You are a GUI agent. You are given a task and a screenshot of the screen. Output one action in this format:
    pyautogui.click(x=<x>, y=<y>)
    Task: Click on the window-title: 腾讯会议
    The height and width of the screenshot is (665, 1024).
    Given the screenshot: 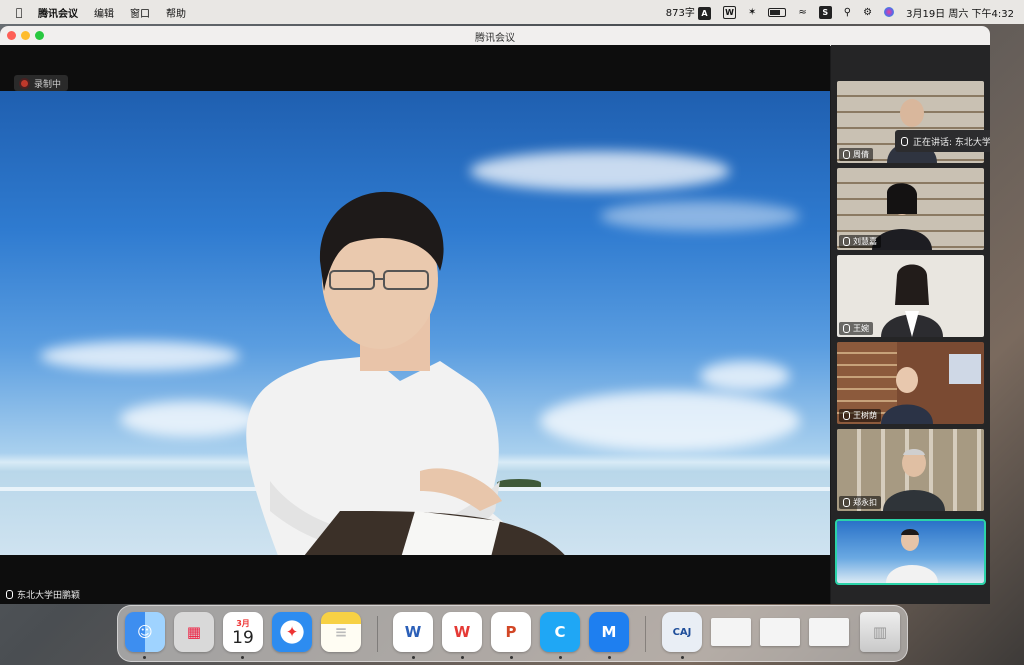 What is the action you would take?
    pyautogui.click(x=495, y=38)
    